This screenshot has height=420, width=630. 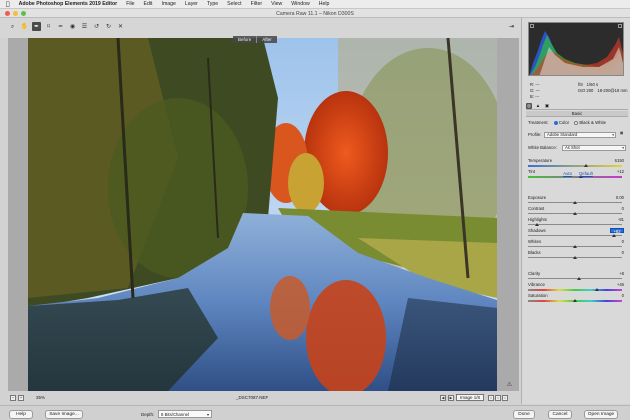 I want to click on menu-view: View, so click(x=276, y=4).